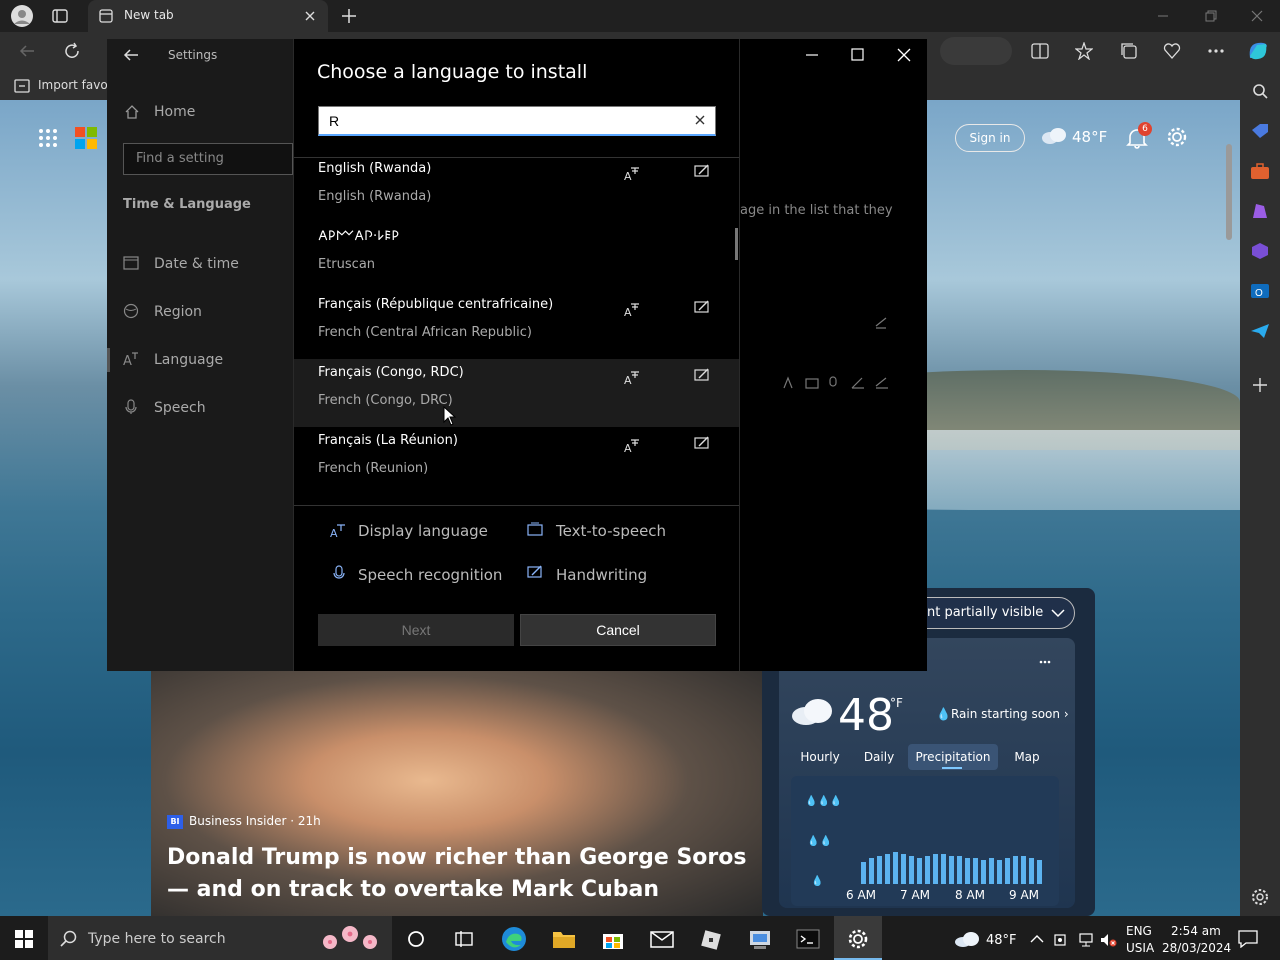 The height and width of the screenshot is (960, 1280). I want to click on nav-language: Language, so click(188, 360).